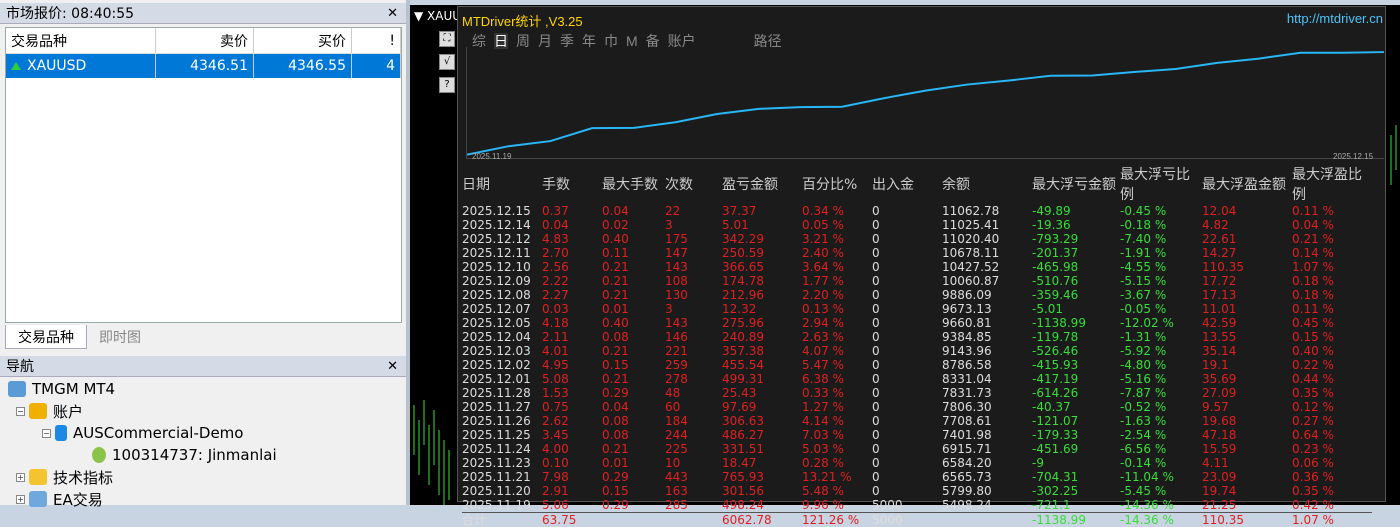 The height and width of the screenshot is (527, 1400). Describe the element at coordinates (1332, 239) in the screenshot. I see `table-cell: 0.21 %` at that location.